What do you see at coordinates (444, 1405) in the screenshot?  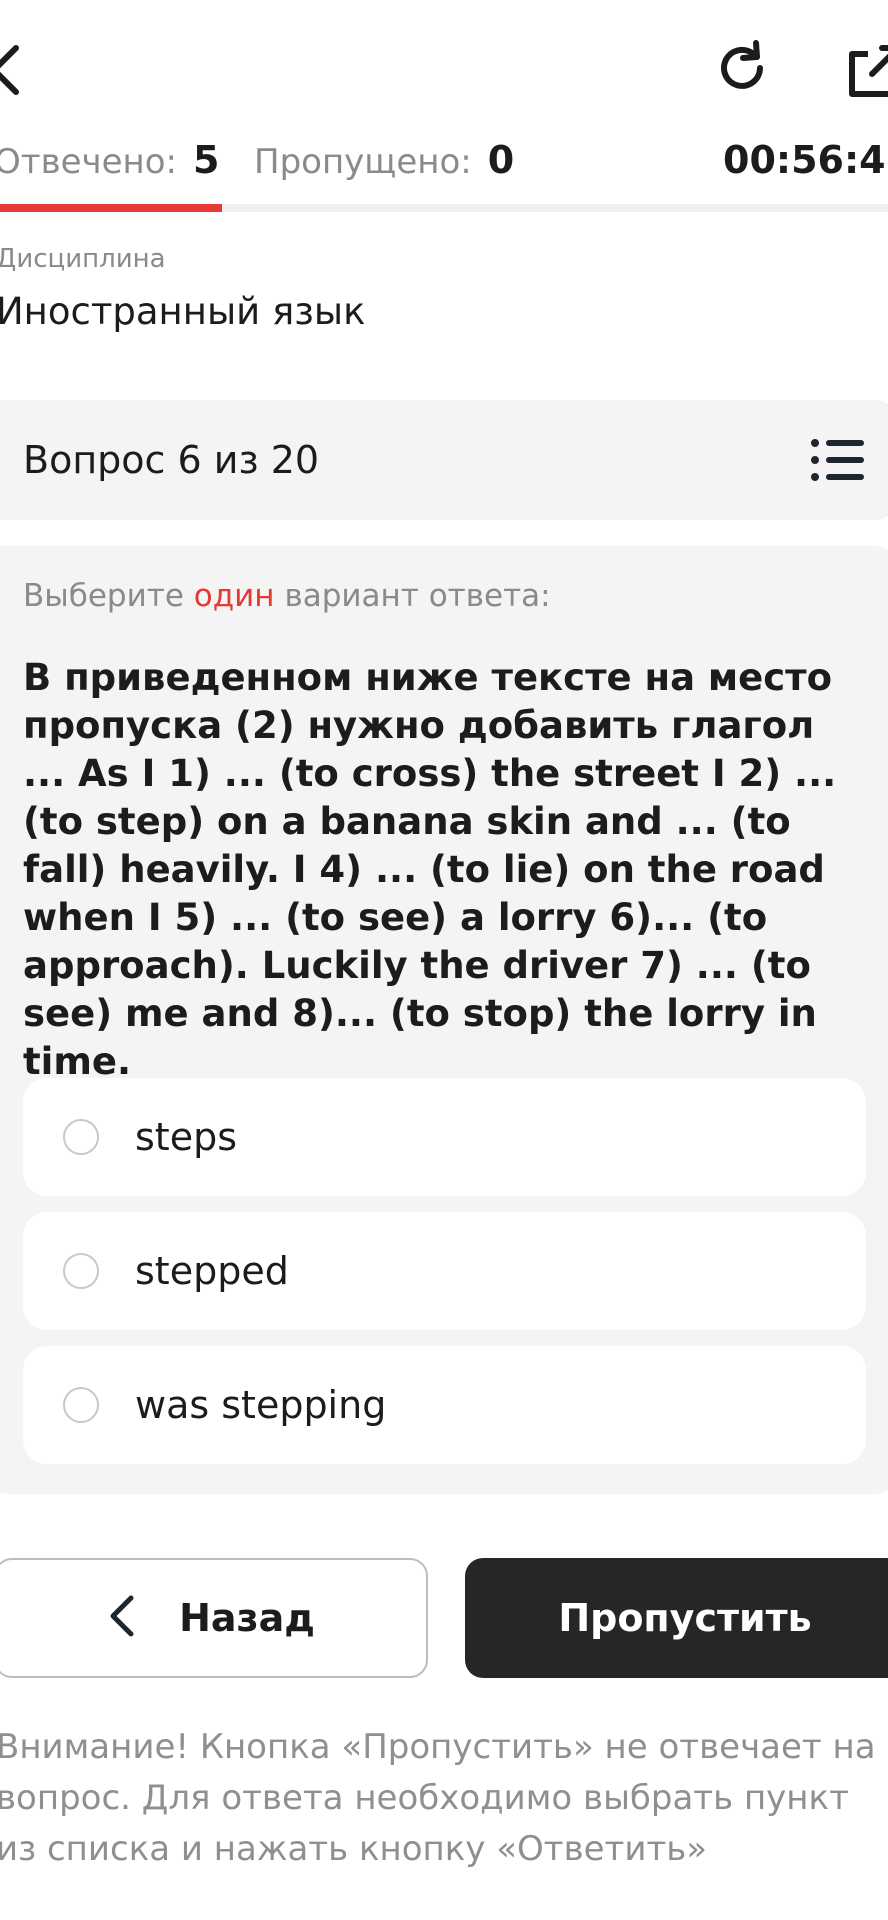 I see `answer-option: was stepping` at bounding box center [444, 1405].